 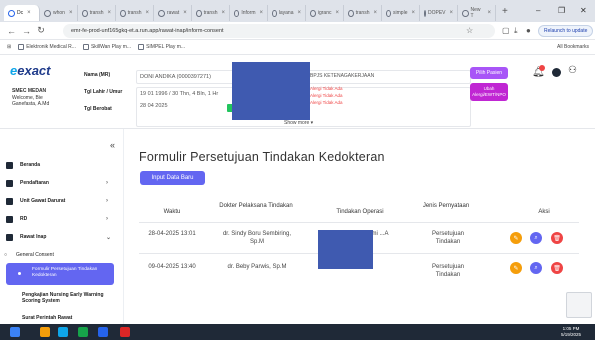 I want to click on star-icon: ☆, so click(x=469, y=30).